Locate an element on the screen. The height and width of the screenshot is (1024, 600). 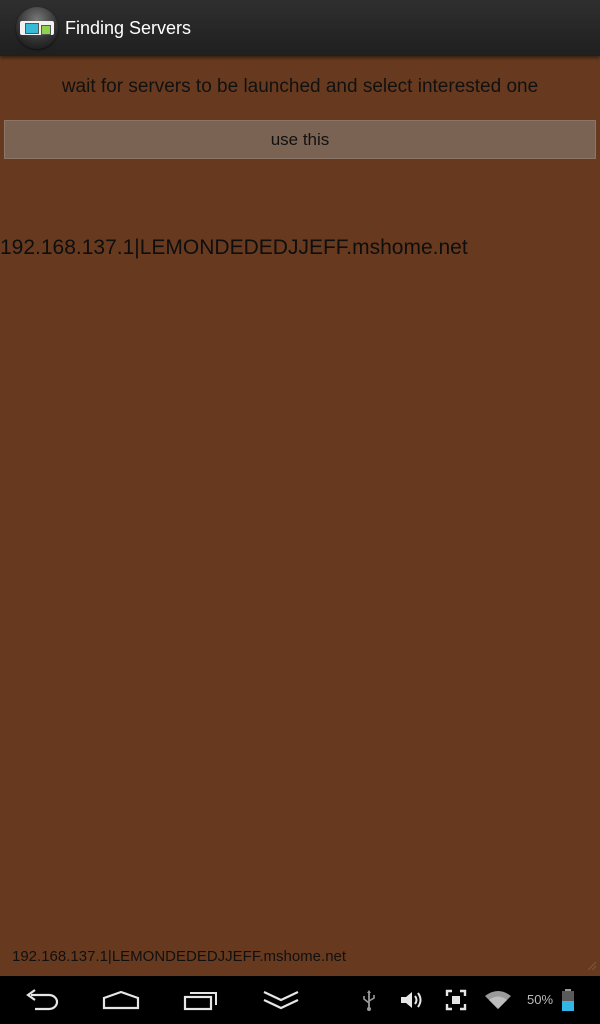
battery-status is located at coordinates (568, 1000).